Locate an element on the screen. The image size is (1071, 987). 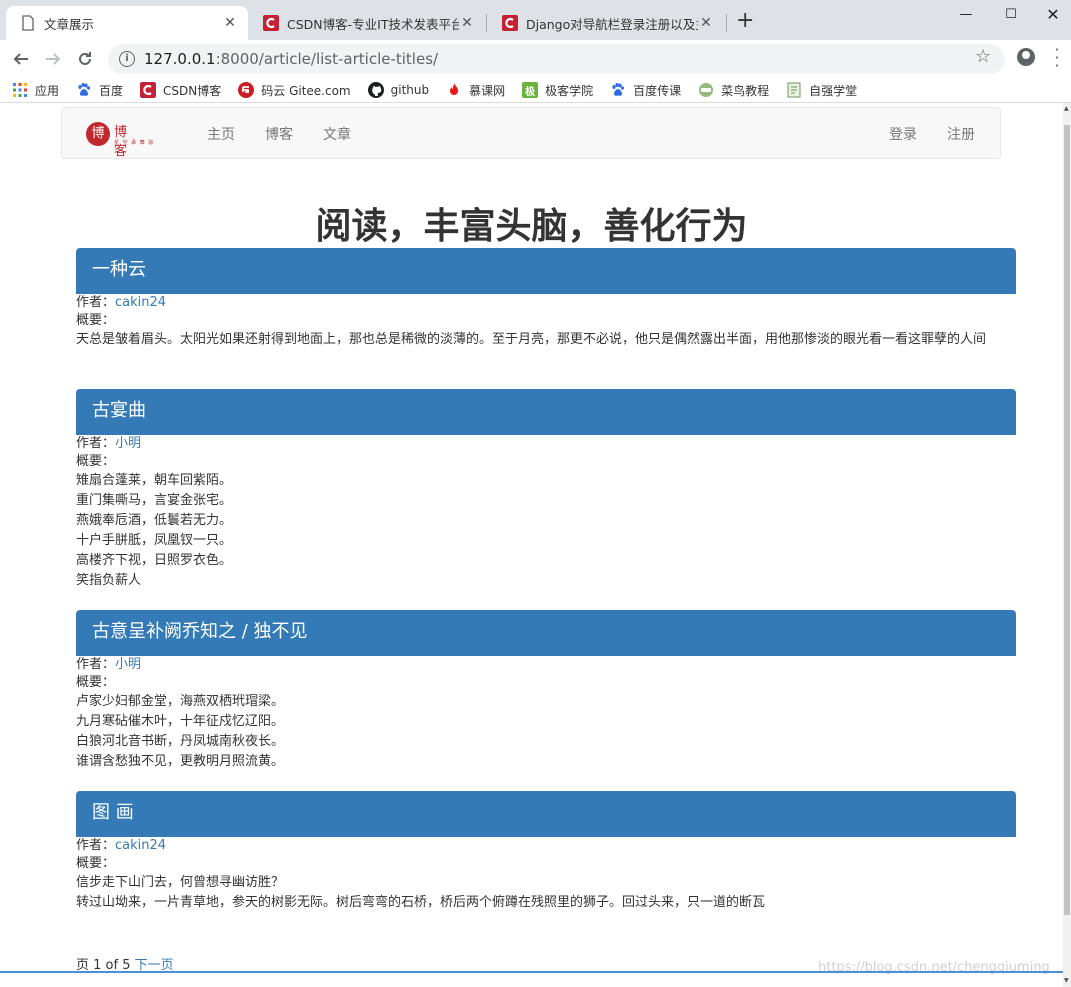
scroll-down-icon: ▼ is located at coordinates (1066, 980).